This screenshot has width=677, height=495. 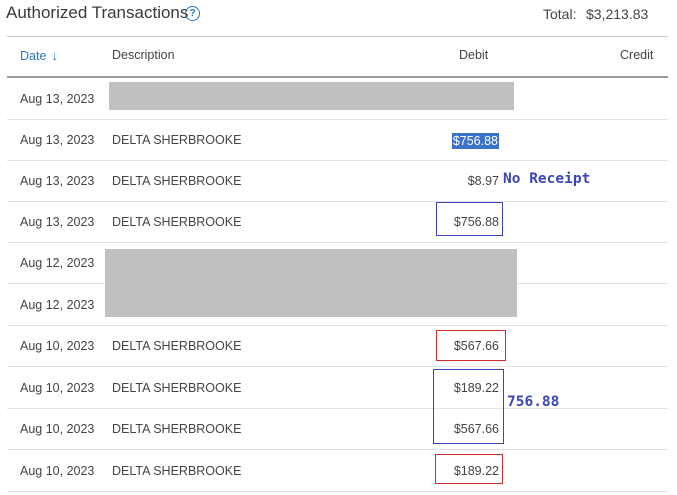 What do you see at coordinates (636, 55) in the screenshot?
I see `column-header-credit: Credit` at bounding box center [636, 55].